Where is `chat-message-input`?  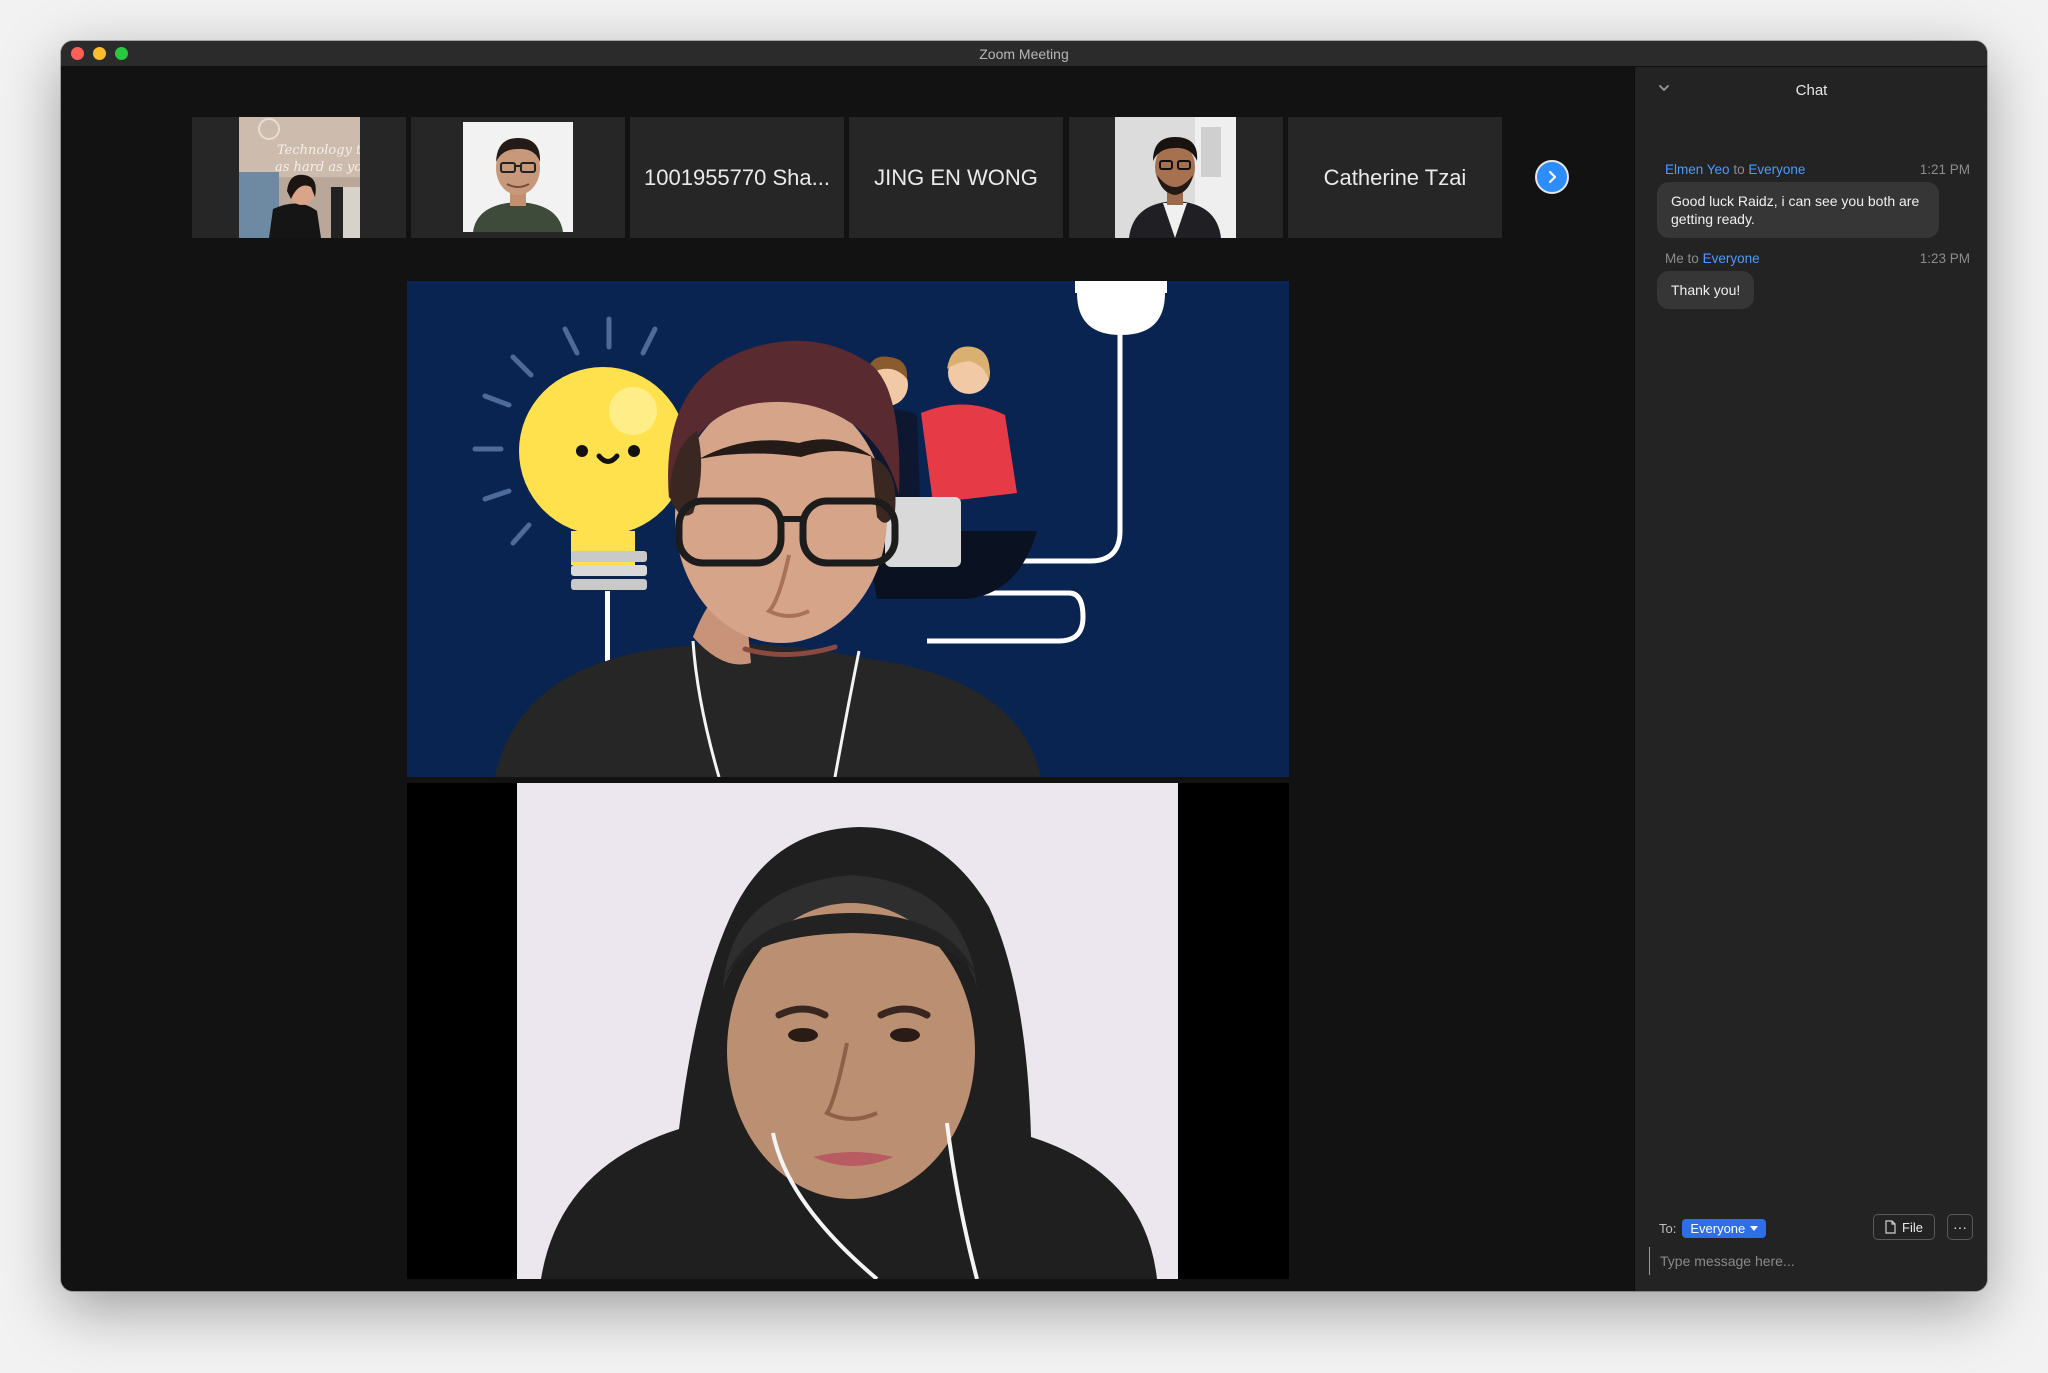
chat-message-input is located at coordinates (1809, 1261).